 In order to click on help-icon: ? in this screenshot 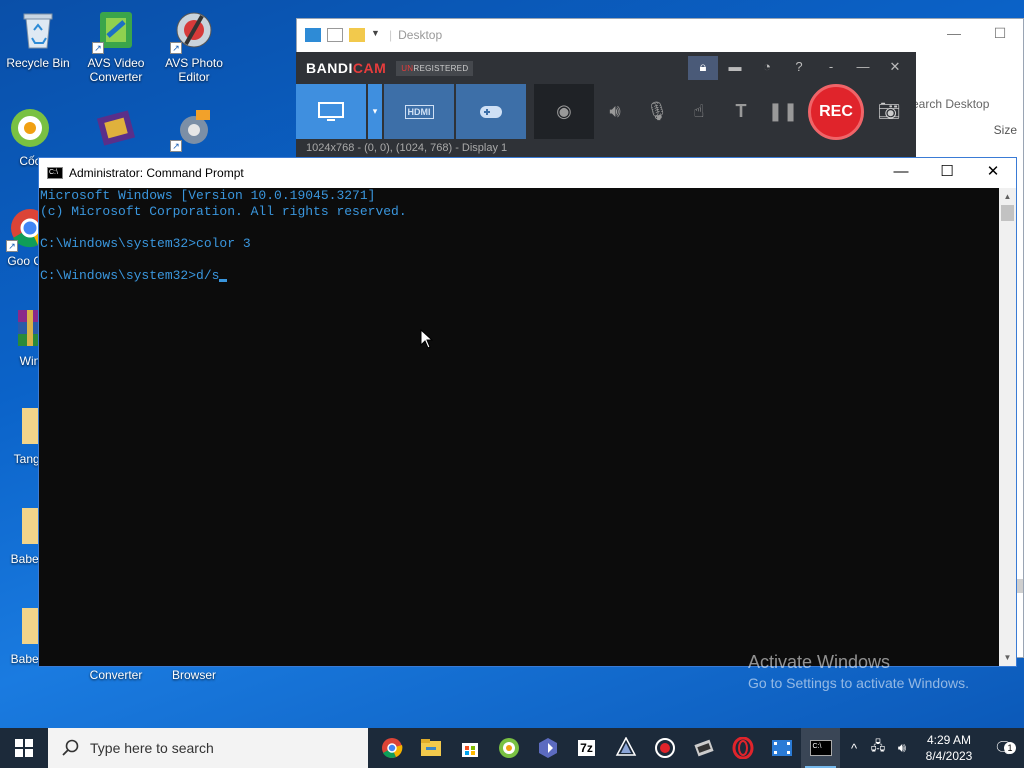, I will do `click(799, 68)`.